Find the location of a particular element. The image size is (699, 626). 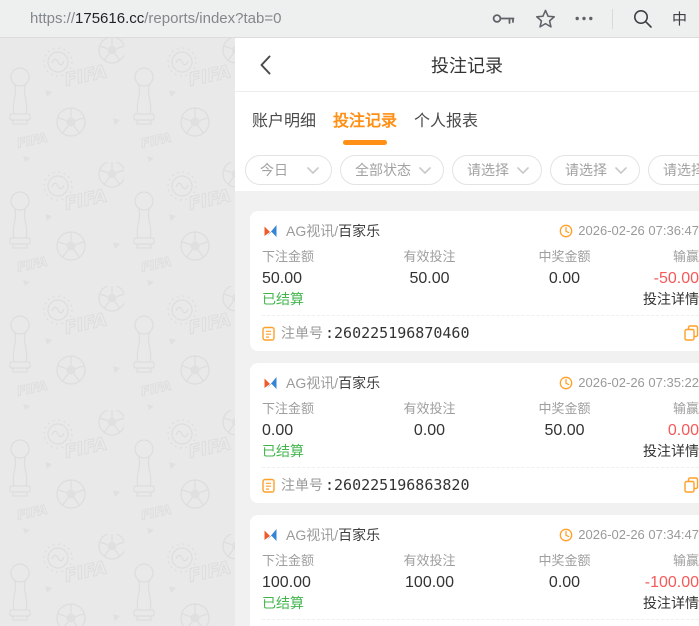

browser-address-bar: https://175616.cc/reports/index?tab=0 中 is located at coordinates (349, 19).